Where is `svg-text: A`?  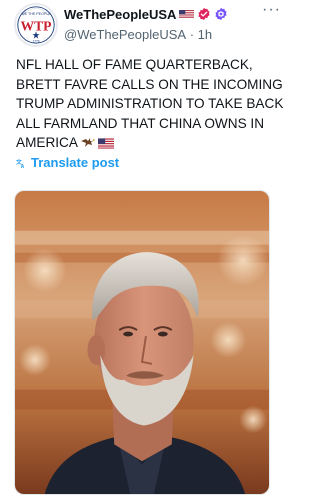 svg-text: A is located at coordinates (23, 166).